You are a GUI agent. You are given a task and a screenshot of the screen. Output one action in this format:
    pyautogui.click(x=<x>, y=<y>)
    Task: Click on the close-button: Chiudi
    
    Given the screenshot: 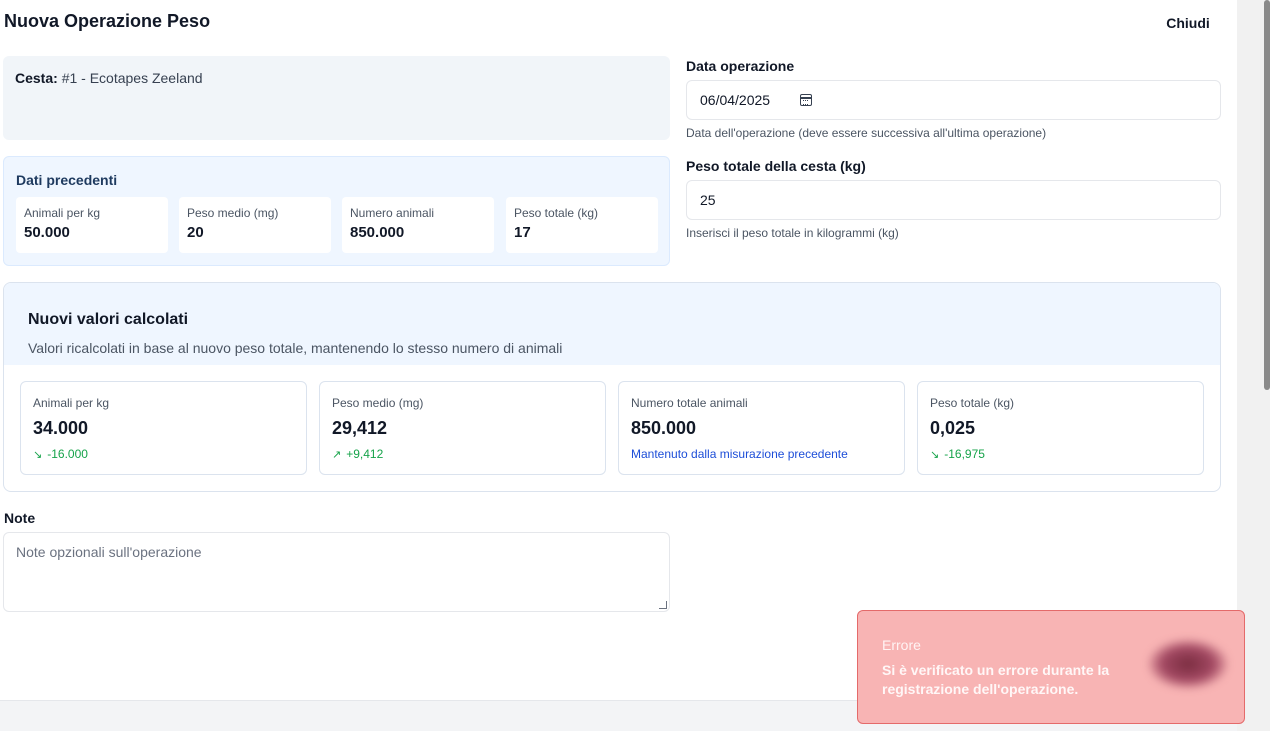 What is the action you would take?
    pyautogui.click(x=1188, y=23)
    